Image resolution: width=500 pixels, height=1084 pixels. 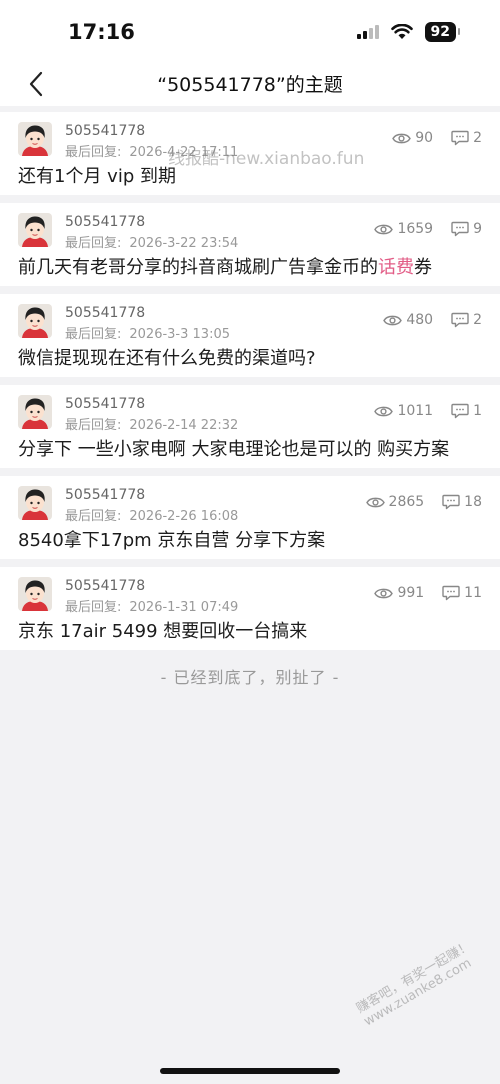 I want to click on last-reply: 最后回复: 2026-2-26 16:08, so click(x=151, y=514).